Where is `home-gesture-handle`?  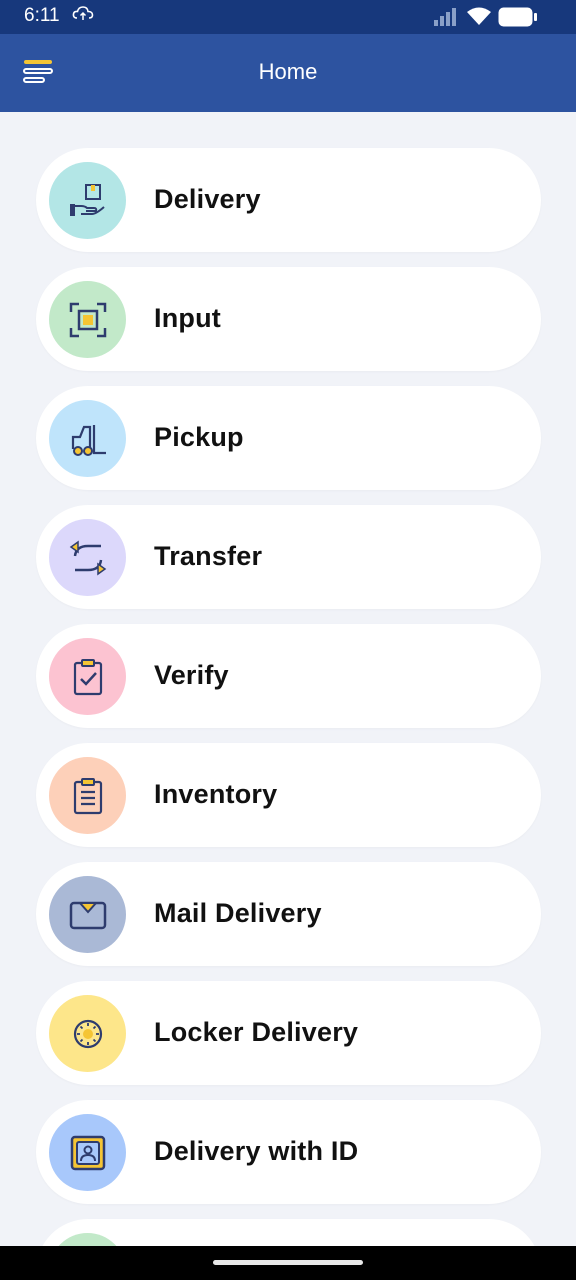 home-gesture-handle is located at coordinates (288, 1262).